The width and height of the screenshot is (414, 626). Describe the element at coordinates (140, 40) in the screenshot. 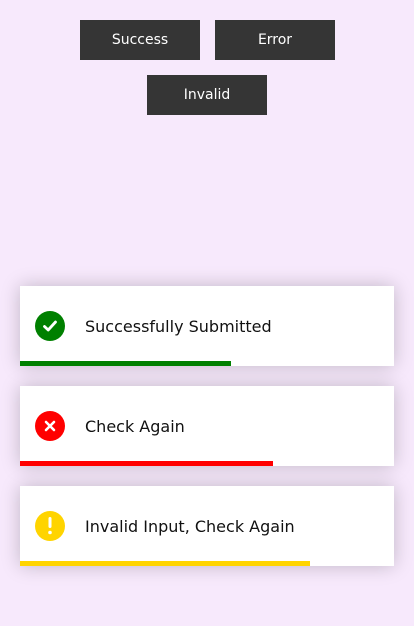

I see `success-button: Success` at that location.